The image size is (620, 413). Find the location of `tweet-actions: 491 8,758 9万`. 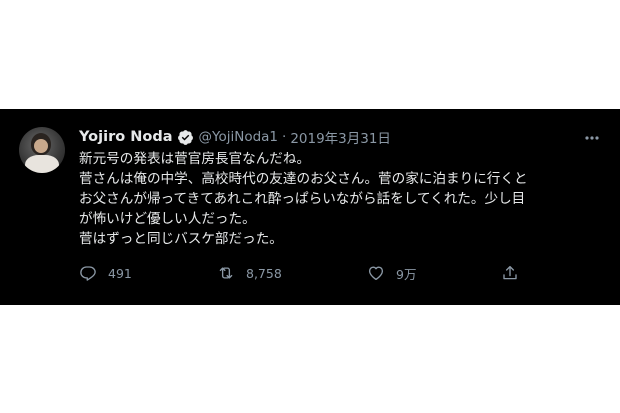

tweet-actions: 491 8,758 9万 is located at coordinates (309, 273).